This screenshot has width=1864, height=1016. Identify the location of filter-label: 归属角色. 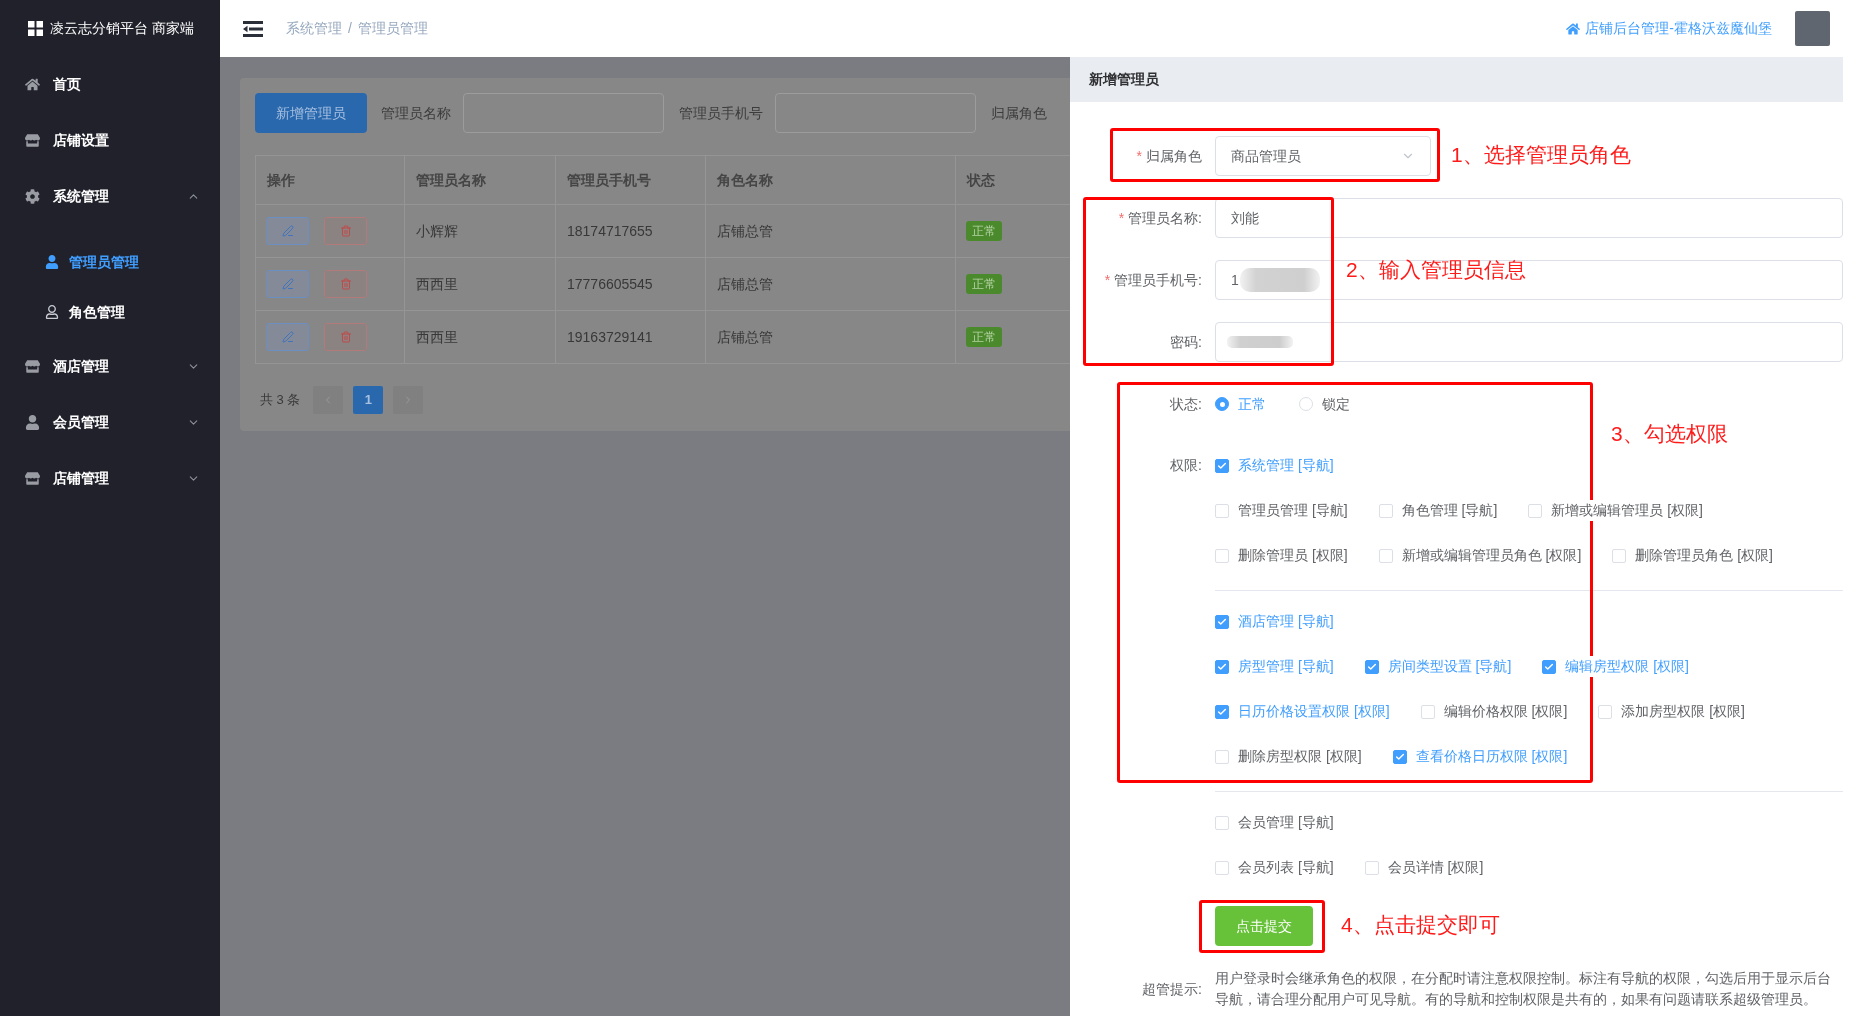
(1019, 113).